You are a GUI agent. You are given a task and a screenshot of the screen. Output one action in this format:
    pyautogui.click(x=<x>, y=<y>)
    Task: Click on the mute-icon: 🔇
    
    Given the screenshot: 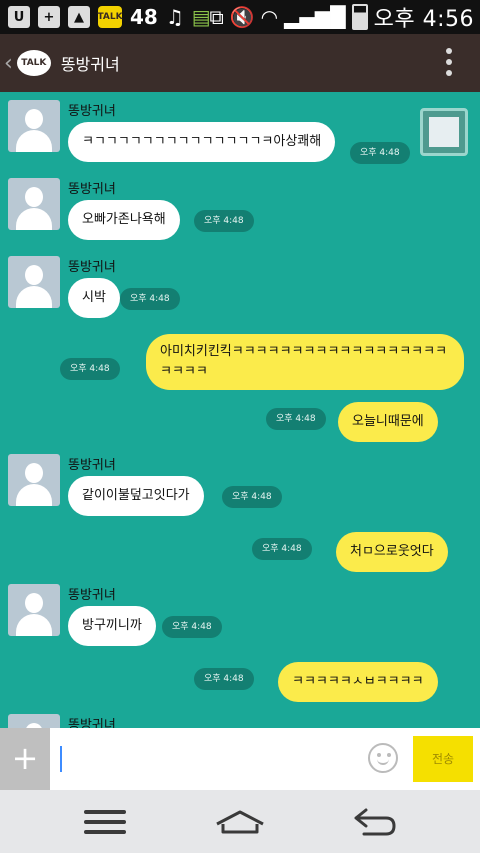 What is the action you would take?
    pyautogui.click(x=242, y=17)
    